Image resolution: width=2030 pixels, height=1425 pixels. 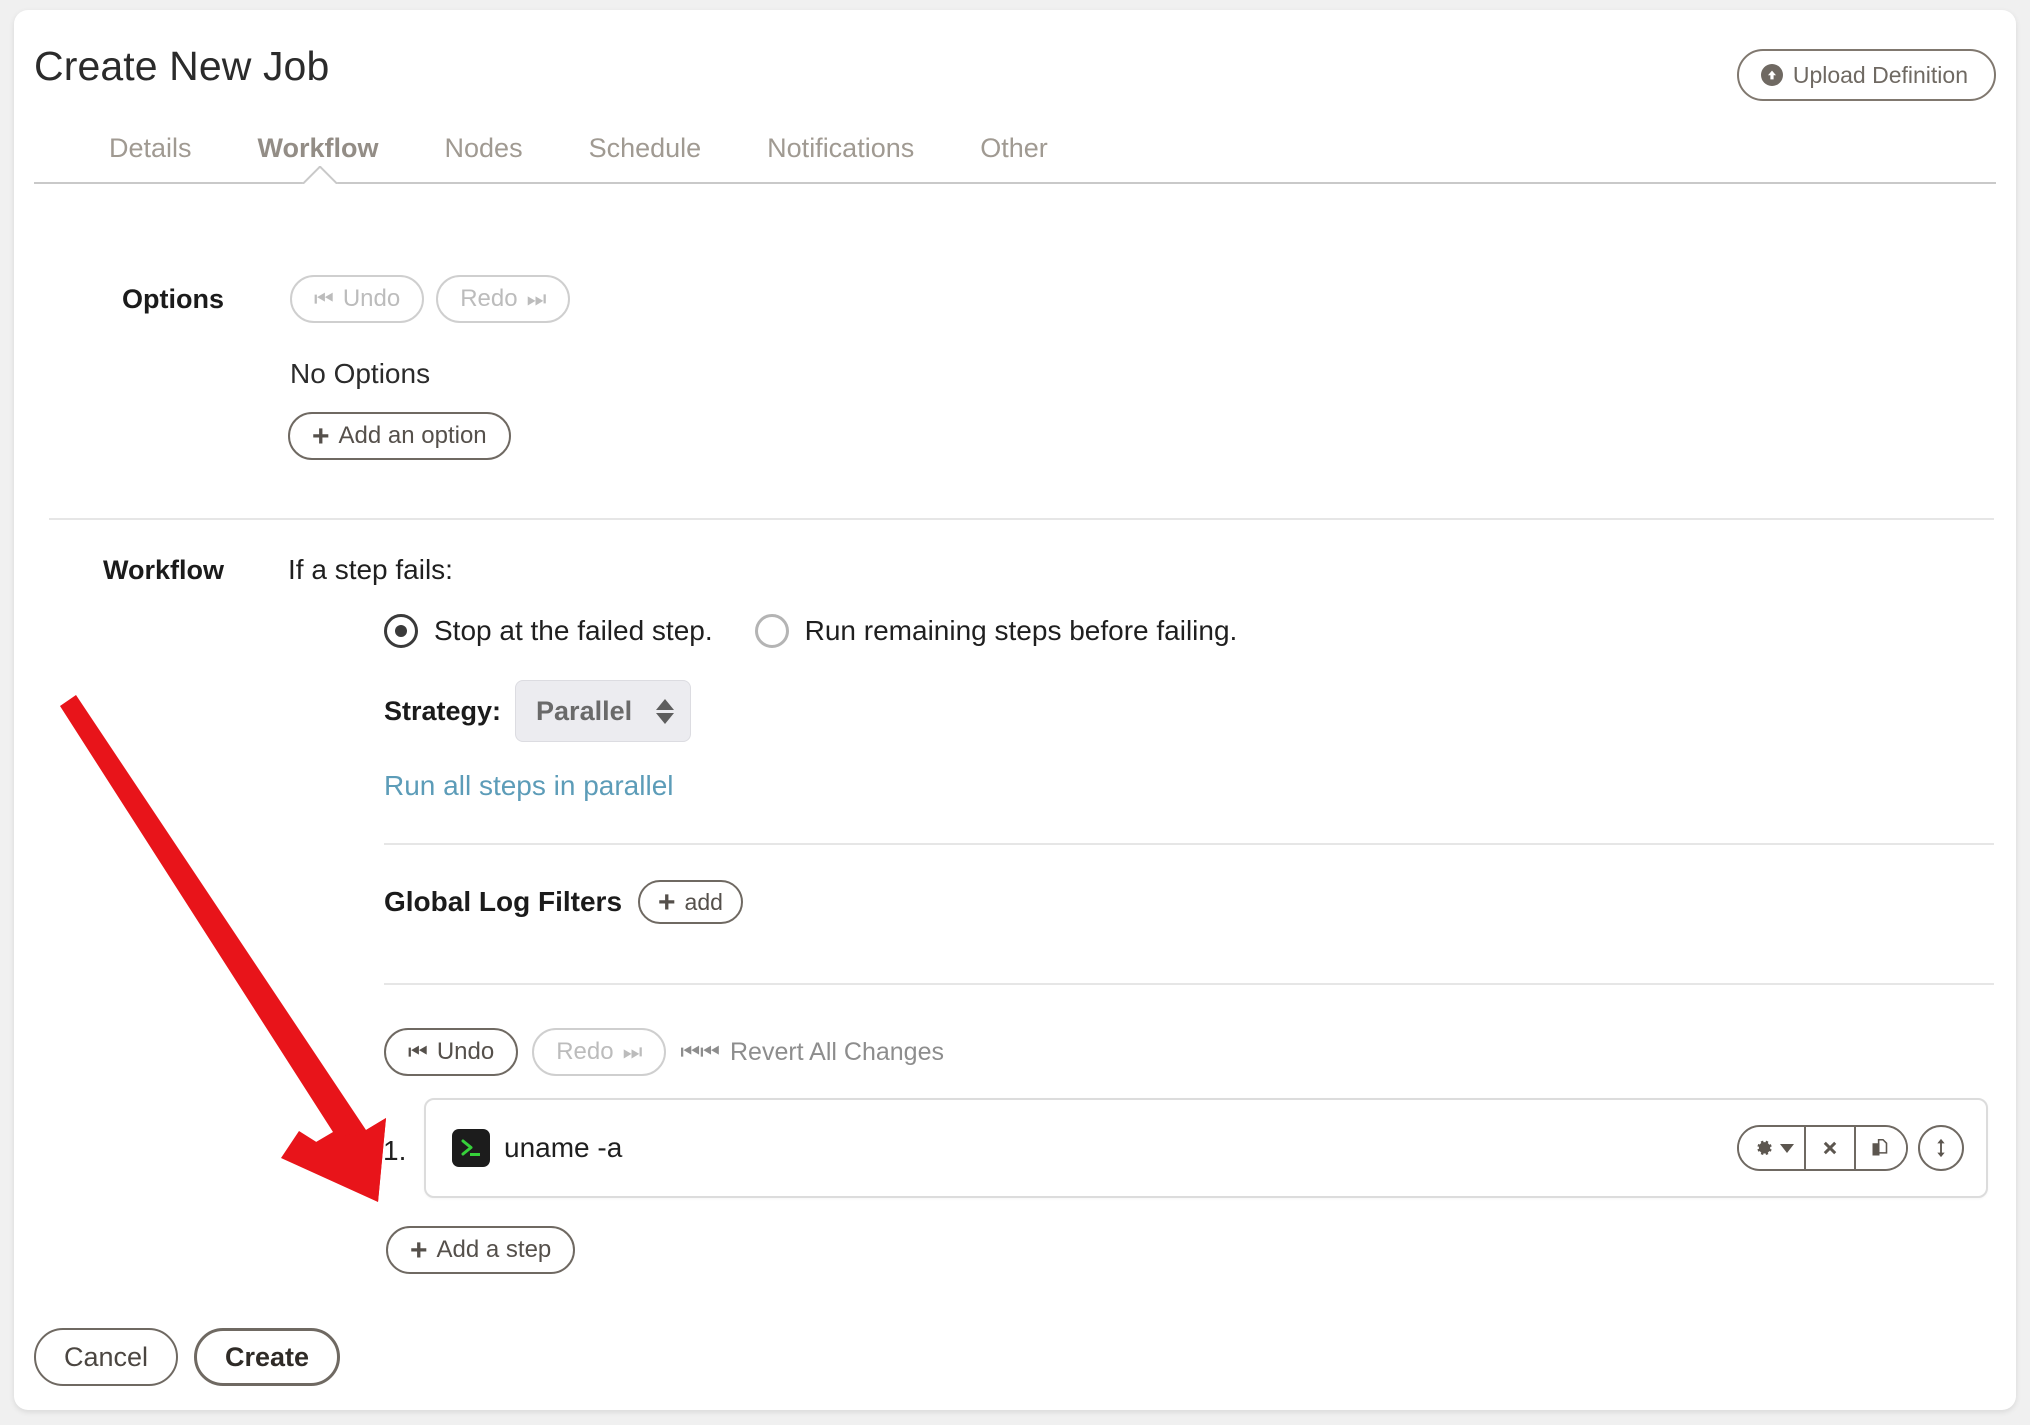 What do you see at coordinates (1764, 1147) in the screenshot?
I see `gear-icon` at bounding box center [1764, 1147].